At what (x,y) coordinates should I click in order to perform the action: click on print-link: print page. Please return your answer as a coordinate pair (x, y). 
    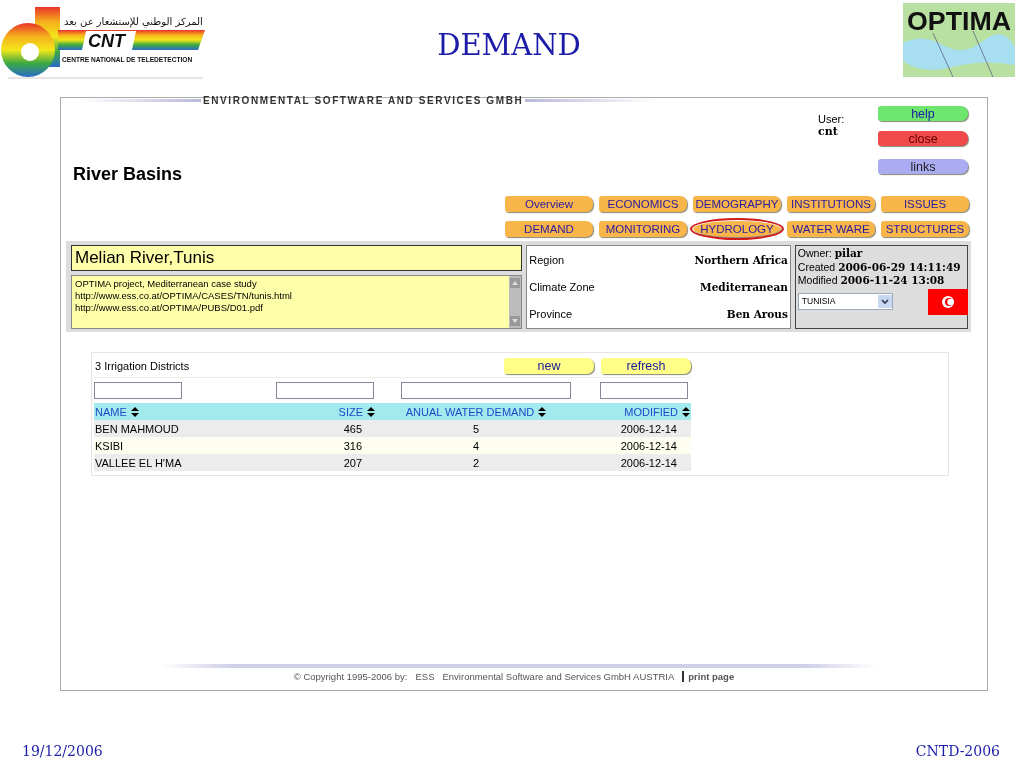
    Looking at the image, I should click on (708, 676).